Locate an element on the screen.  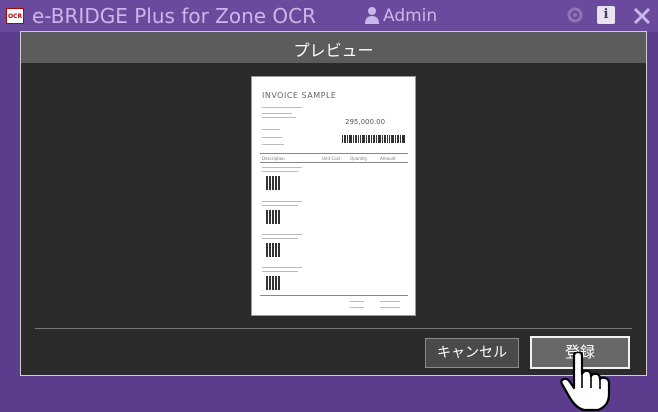
barcode-image is located at coordinates (373, 139).